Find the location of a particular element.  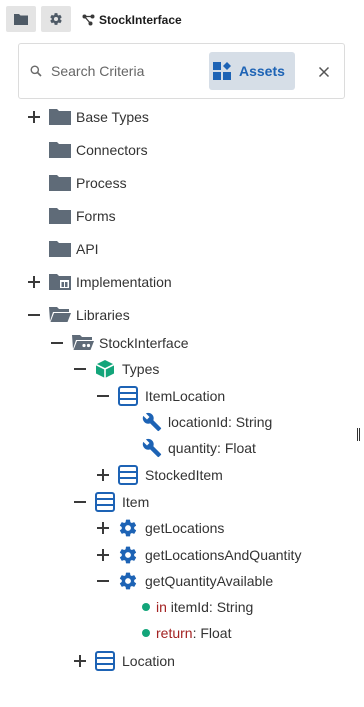

field-name: quantity is located at coordinates (193, 448).